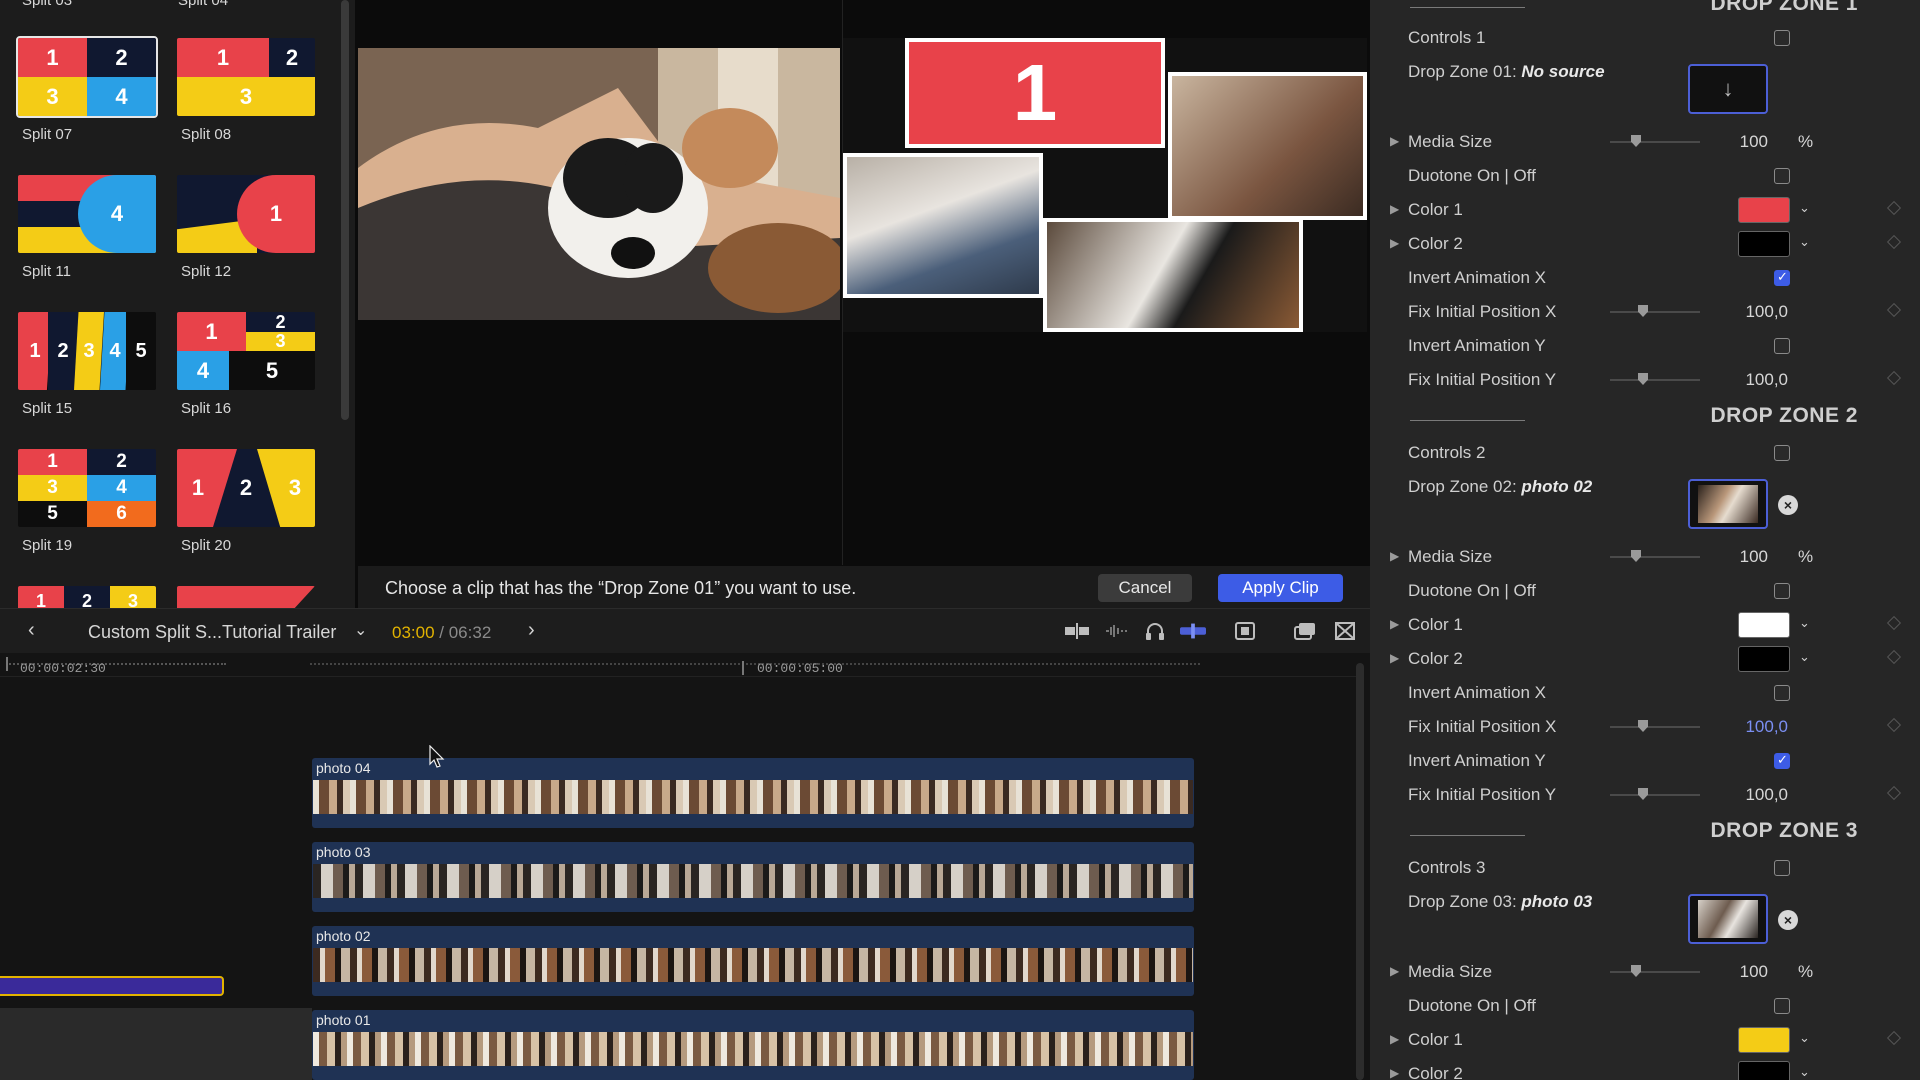 This screenshot has width=1920, height=1080. What do you see at coordinates (31, 630) in the screenshot?
I see `back-icon: ‹` at bounding box center [31, 630].